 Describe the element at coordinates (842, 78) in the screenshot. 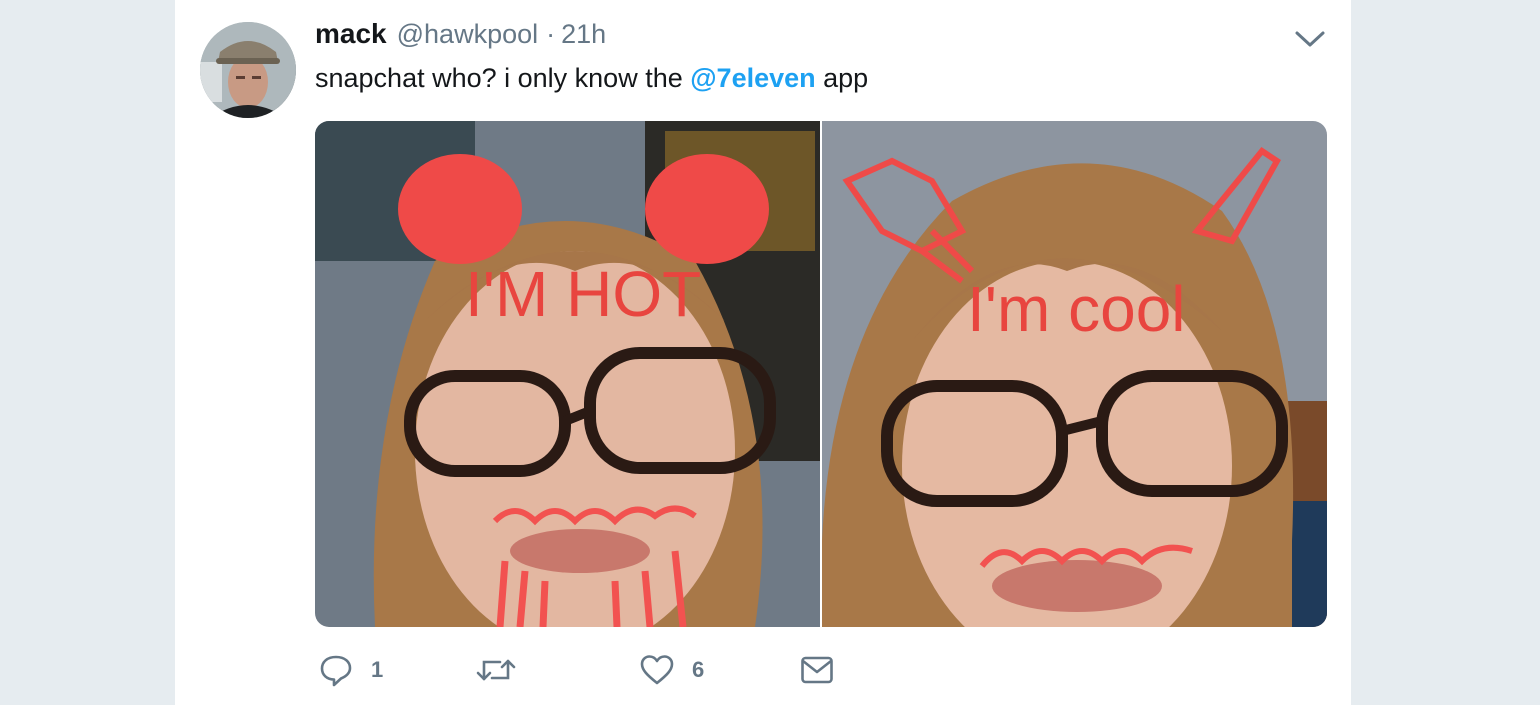

I see `tweet-text-end: app` at that location.